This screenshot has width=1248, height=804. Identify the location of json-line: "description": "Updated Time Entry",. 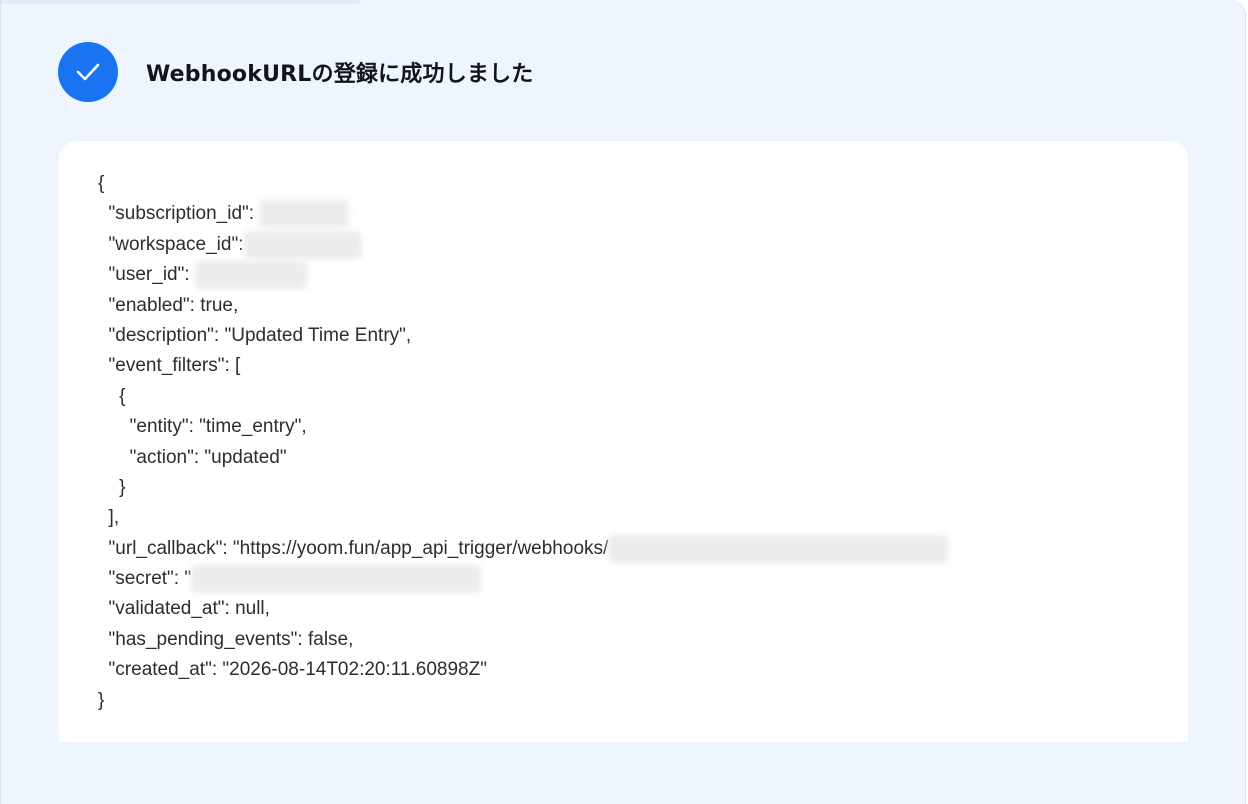
(255, 335).